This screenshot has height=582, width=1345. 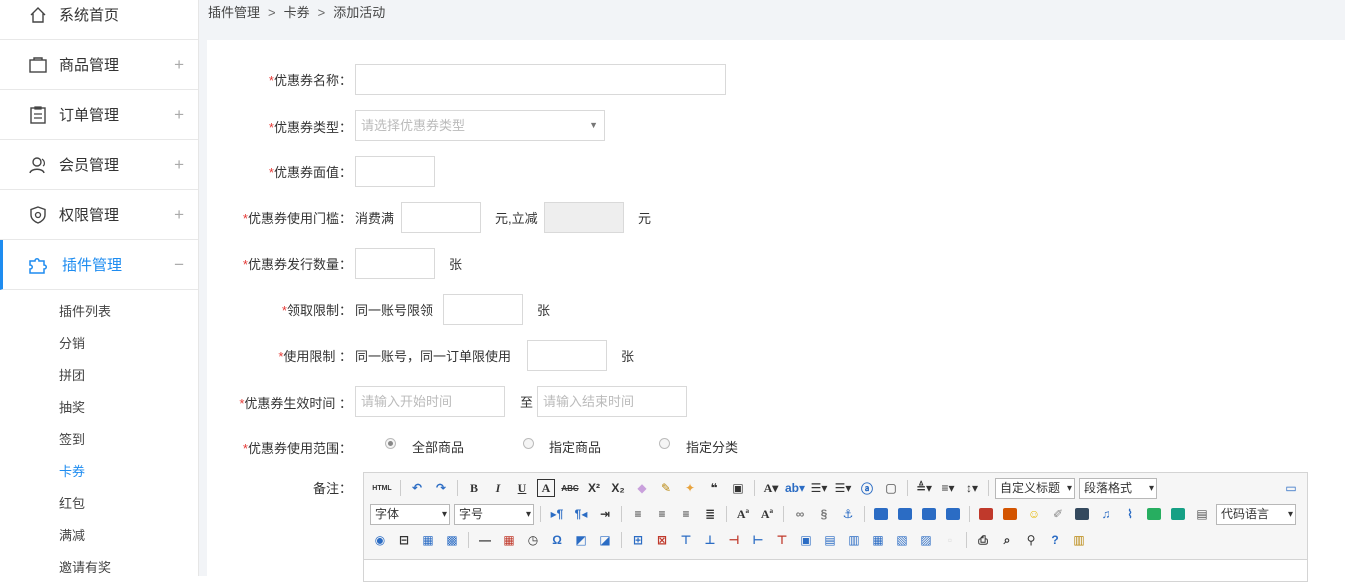 I want to click on italic-icon: I, so click(x=498, y=488).